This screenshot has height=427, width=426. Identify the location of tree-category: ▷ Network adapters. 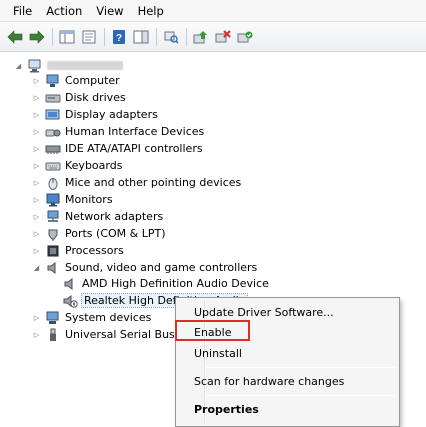
(97, 216).